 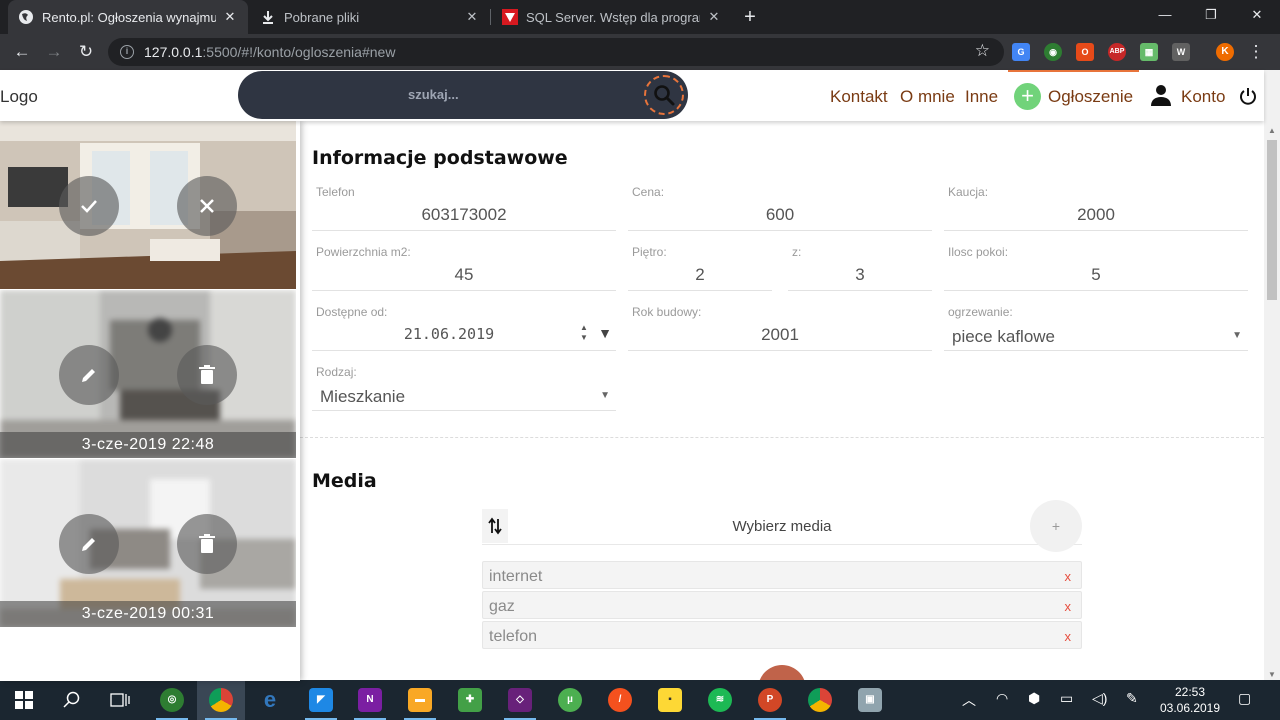 What do you see at coordinates (620, 700) in the screenshot?
I see `swift-icon: /` at bounding box center [620, 700].